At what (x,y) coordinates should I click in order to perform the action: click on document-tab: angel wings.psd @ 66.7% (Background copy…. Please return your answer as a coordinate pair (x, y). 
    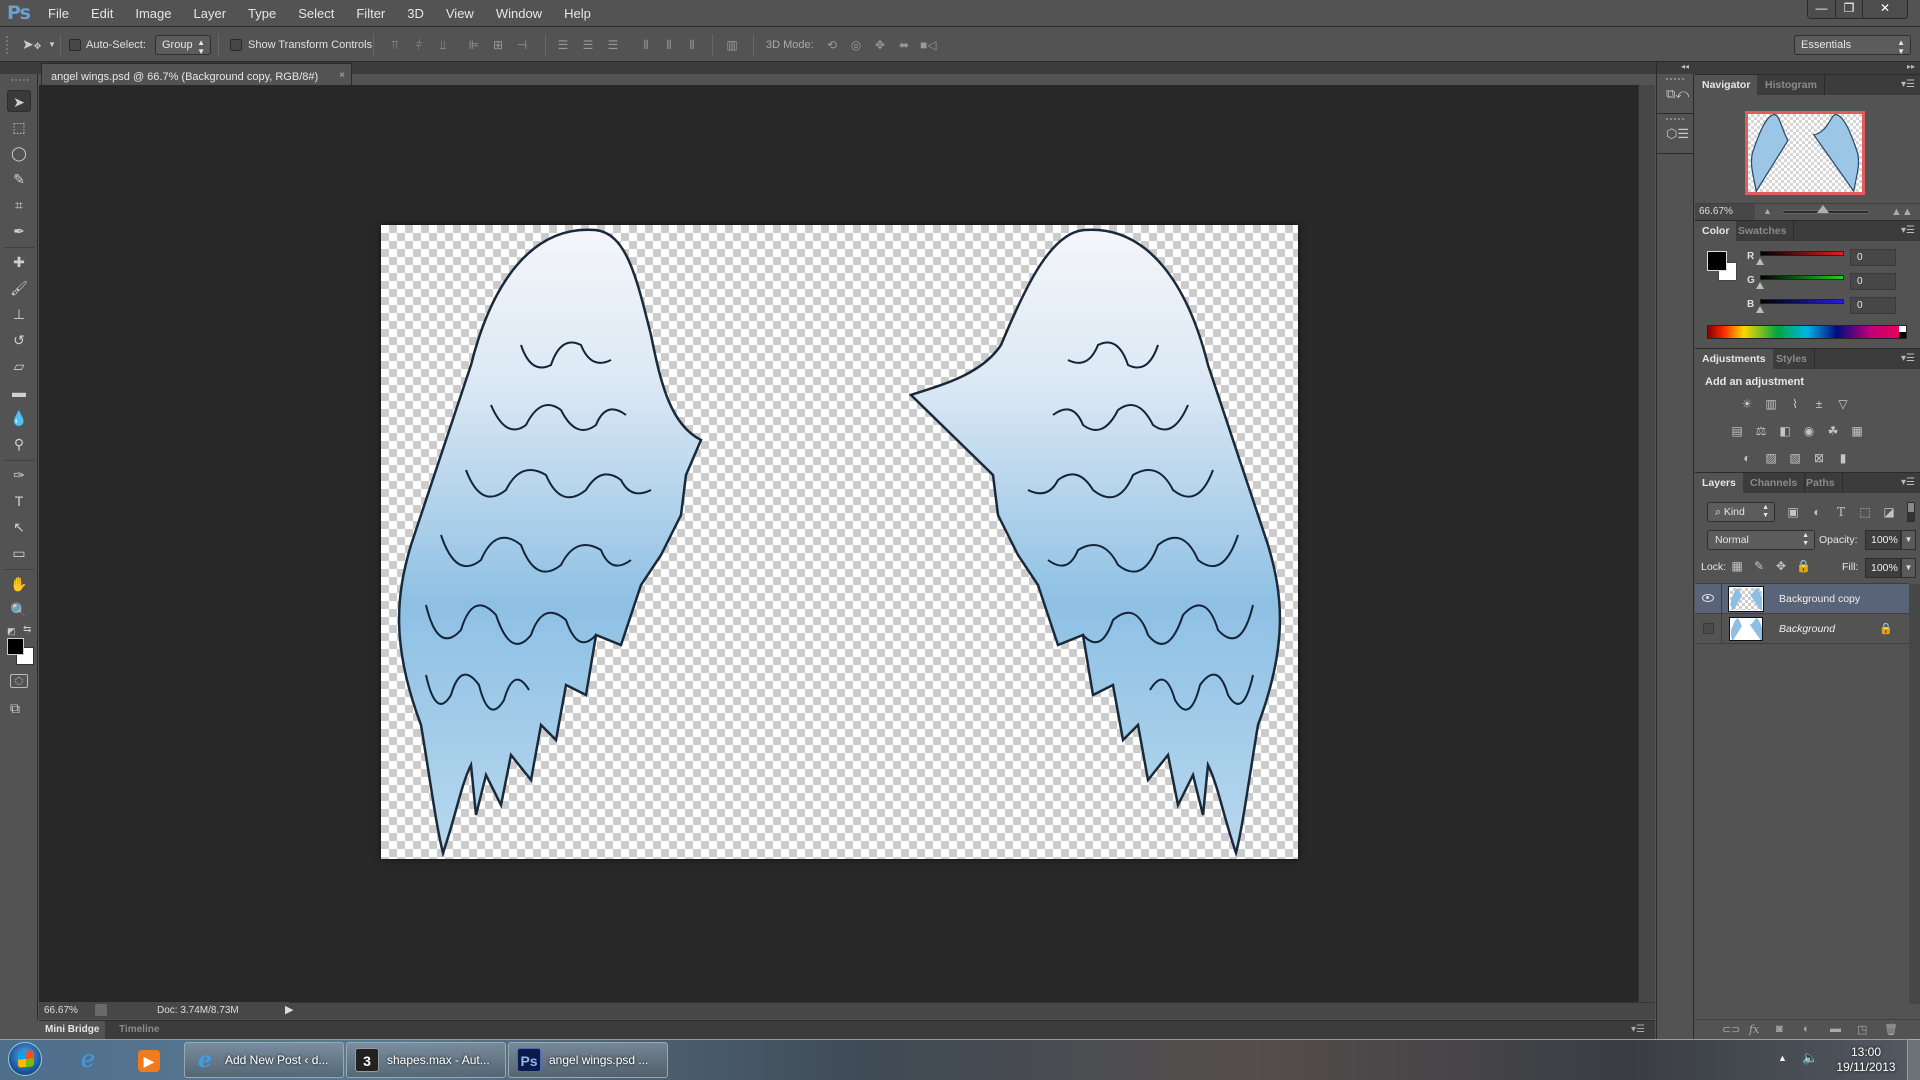
    Looking at the image, I should click on (196, 74).